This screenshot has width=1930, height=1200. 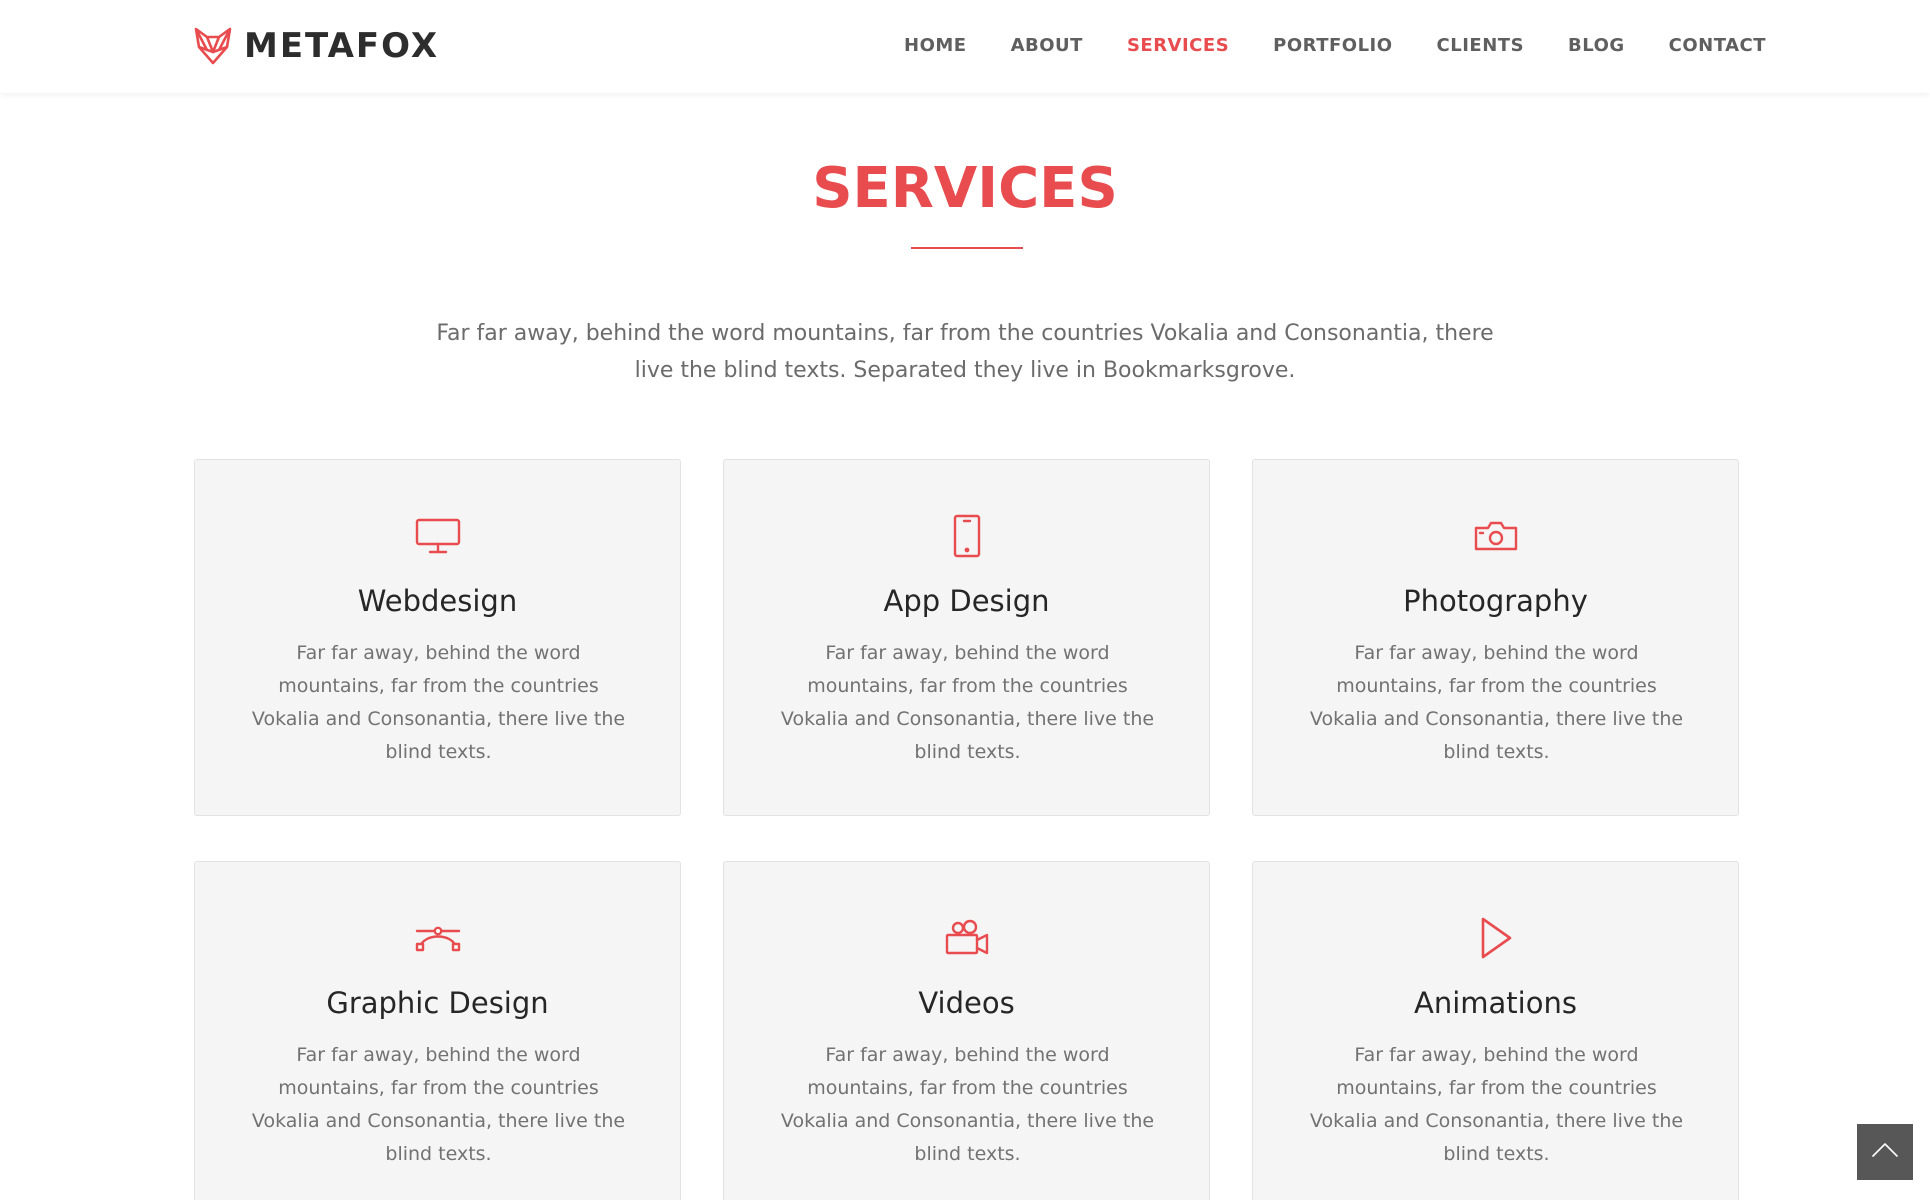 I want to click on chevron-up-icon, so click(x=1885, y=1152).